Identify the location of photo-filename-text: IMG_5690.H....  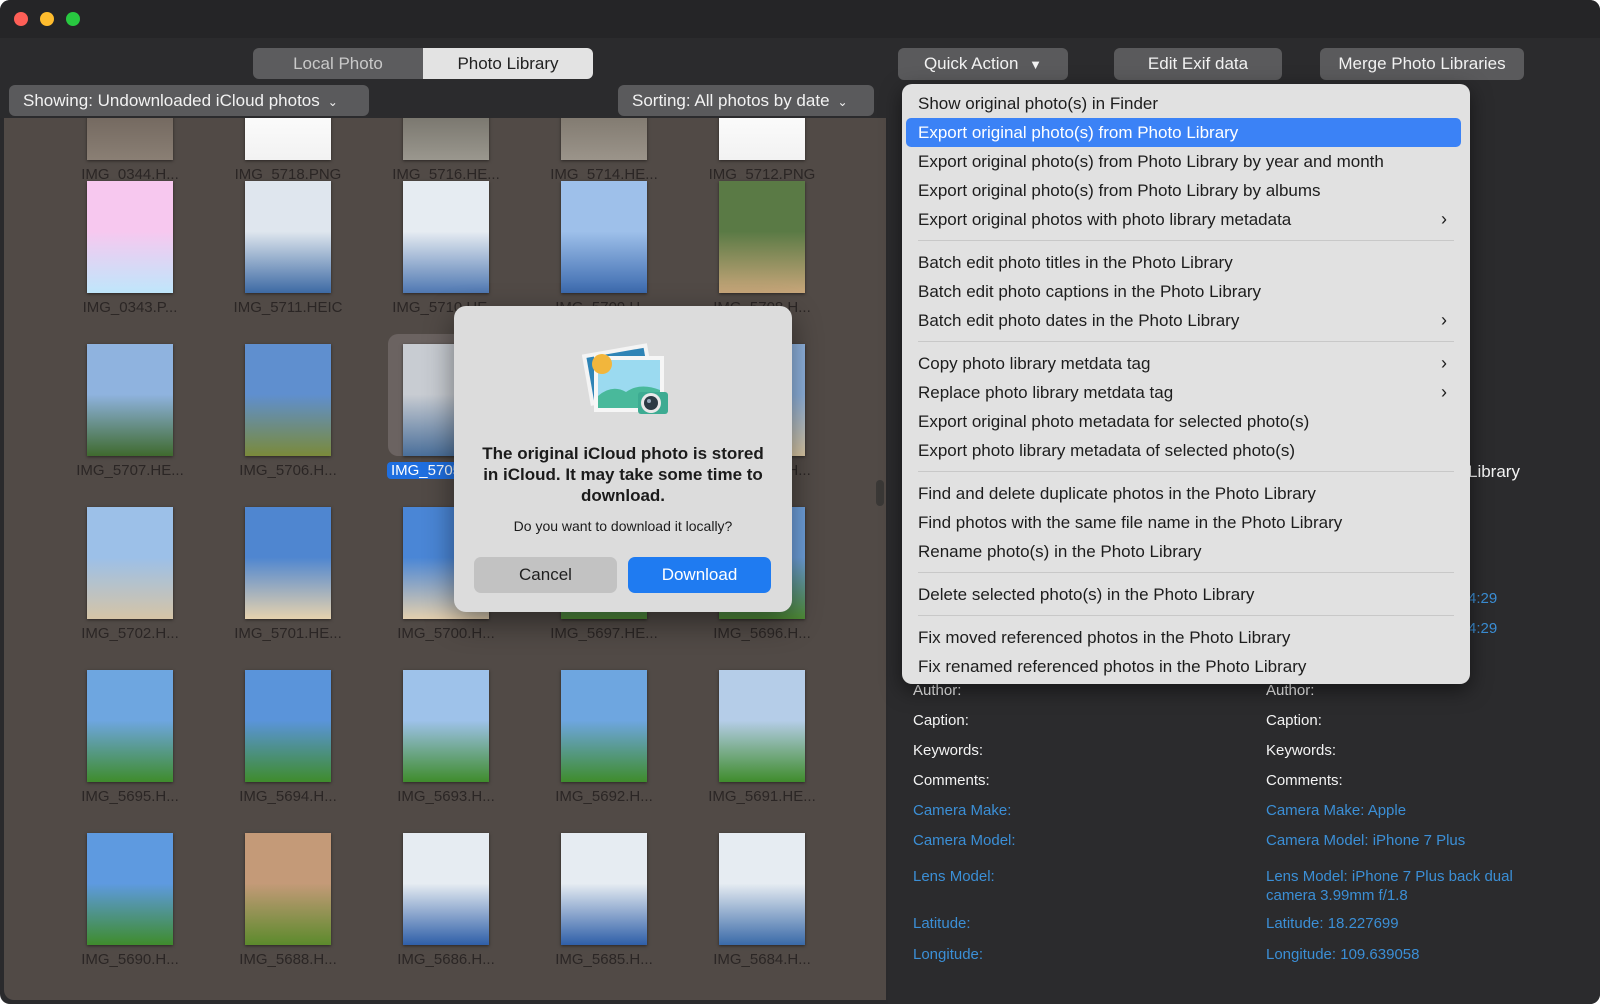
(130, 959).